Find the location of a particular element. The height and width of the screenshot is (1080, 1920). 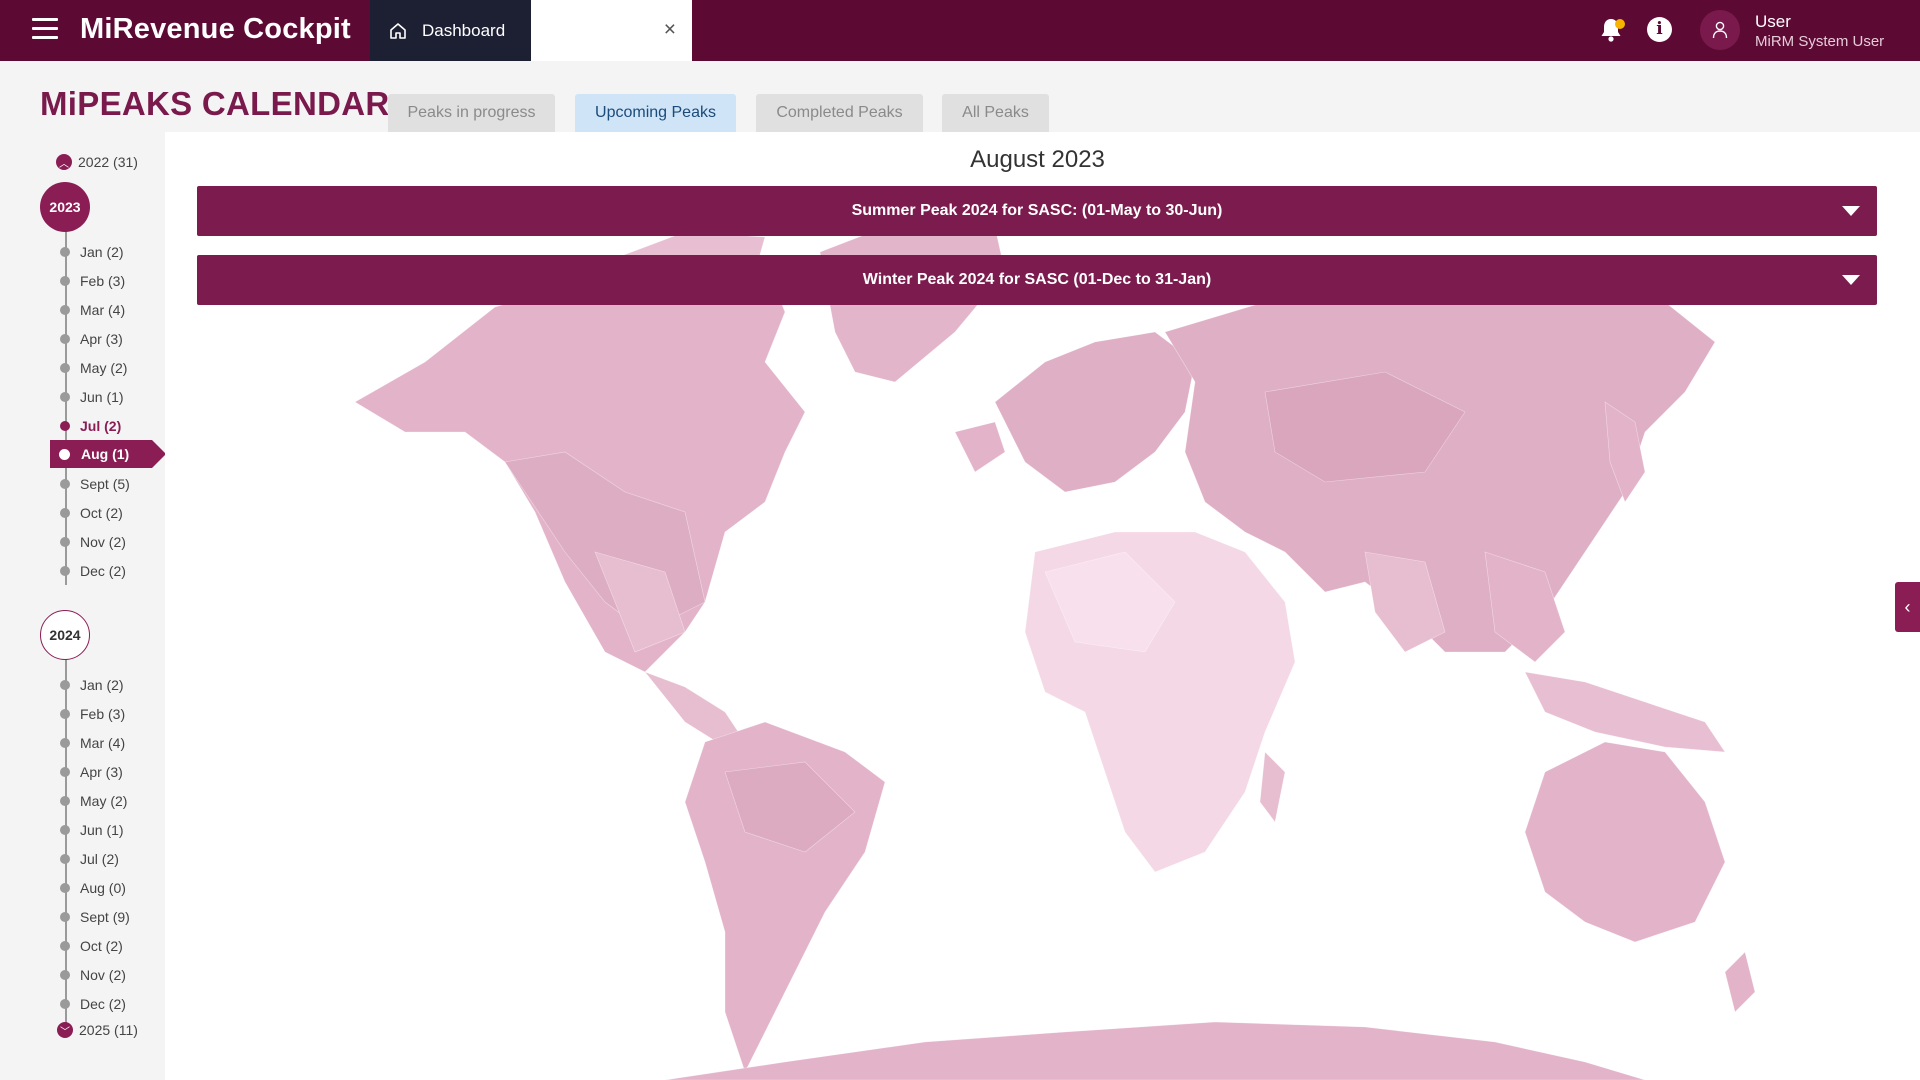

page-title: MiPEAKS CALENDAR is located at coordinates (215, 103).